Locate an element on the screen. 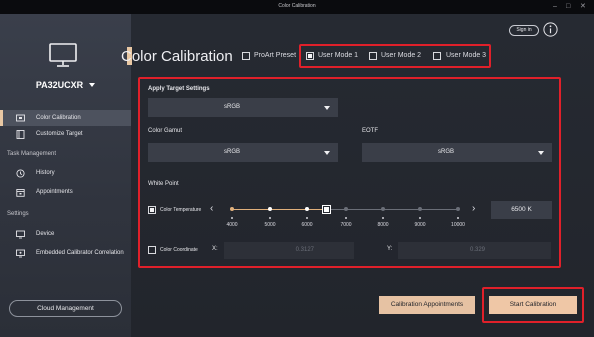  section-label-task-management: Task Management is located at coordinates (32, 154).